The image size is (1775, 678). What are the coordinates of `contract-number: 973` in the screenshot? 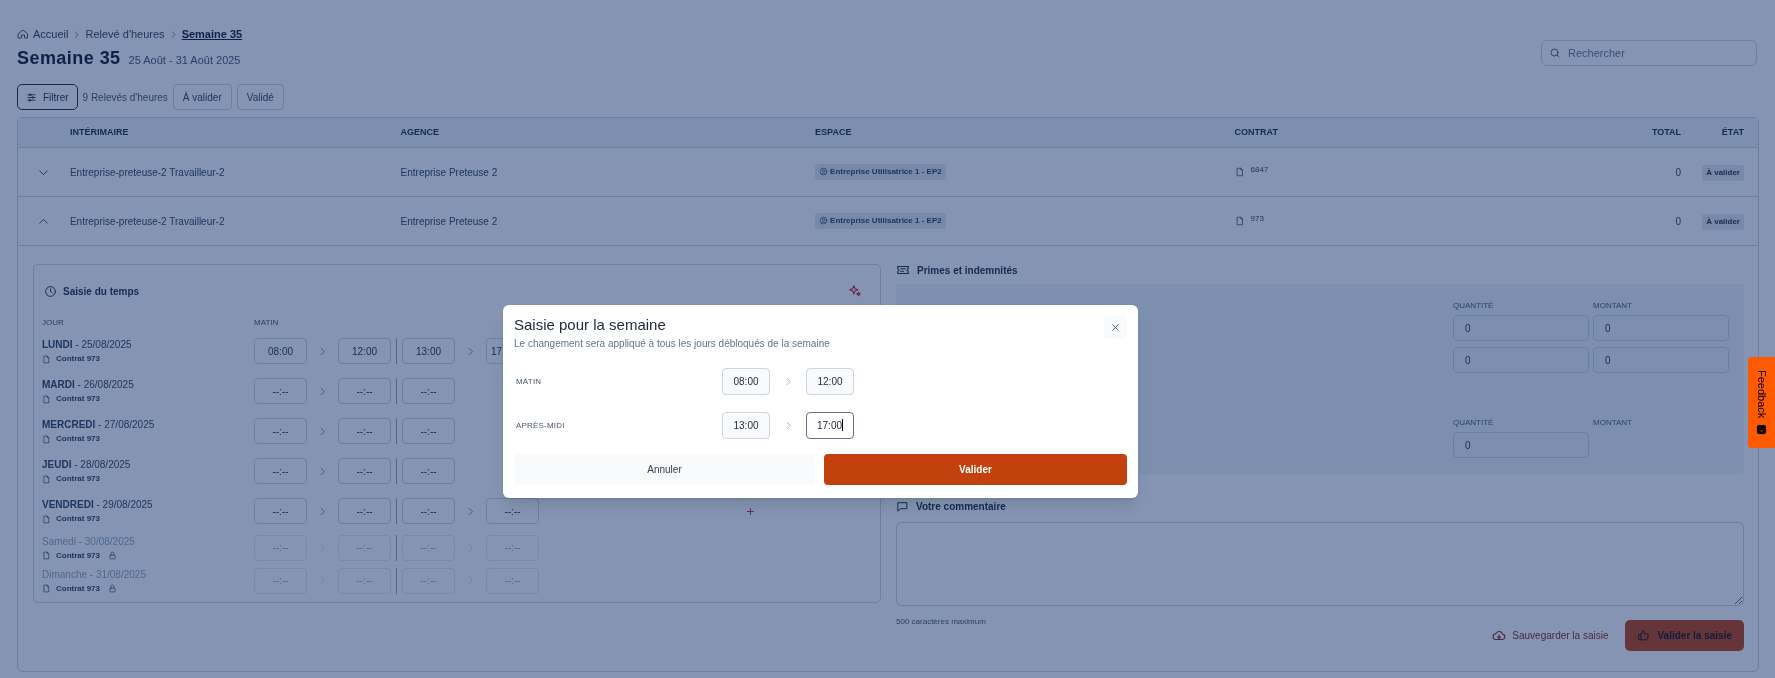 It's located at (1257, 219).